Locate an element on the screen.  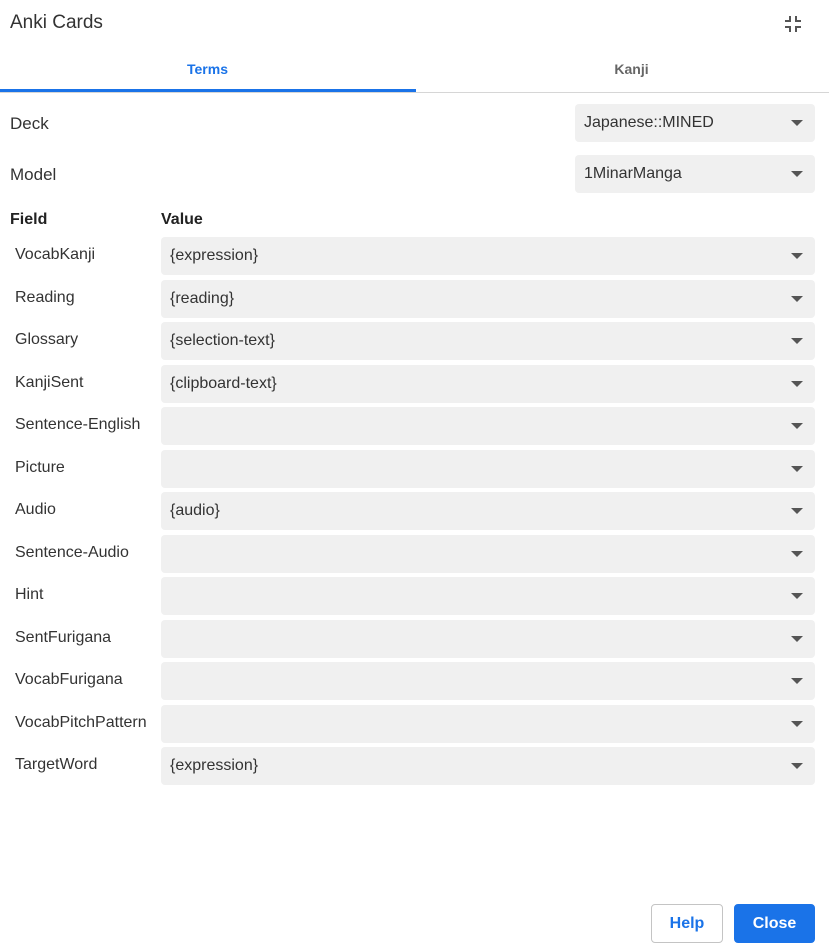
model-select-value: 1MinarManga is located at coordinates (633, 173).